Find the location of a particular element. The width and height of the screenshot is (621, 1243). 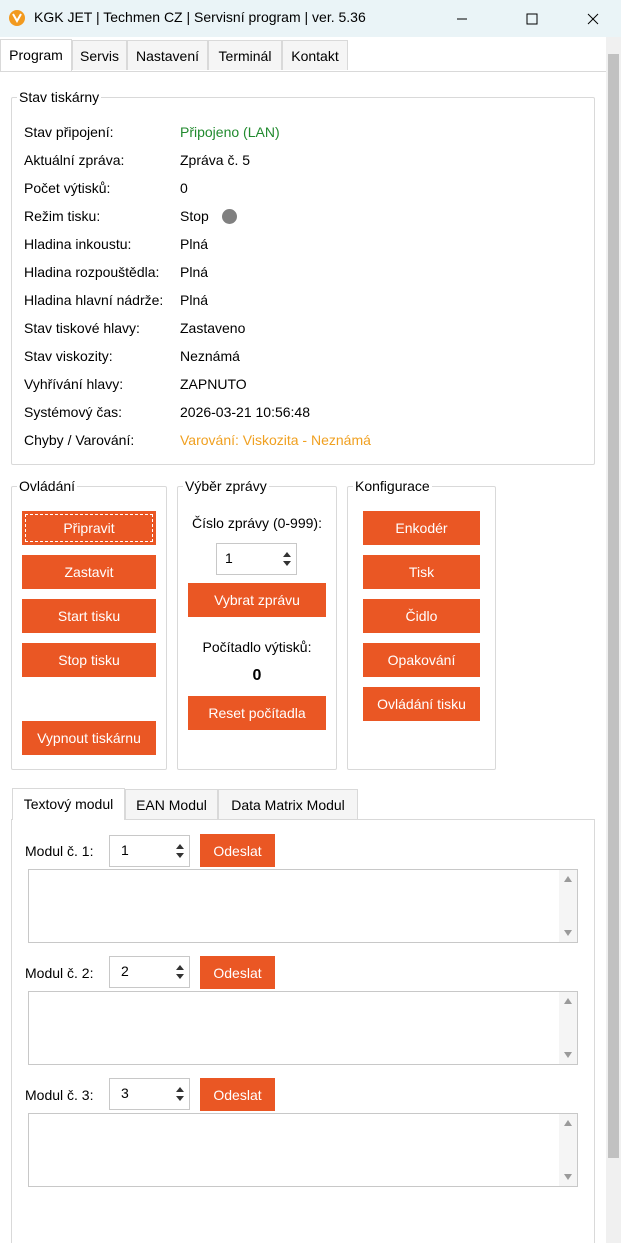

status-label-connection: Stav připojení: is located at coordinates (69, 132).